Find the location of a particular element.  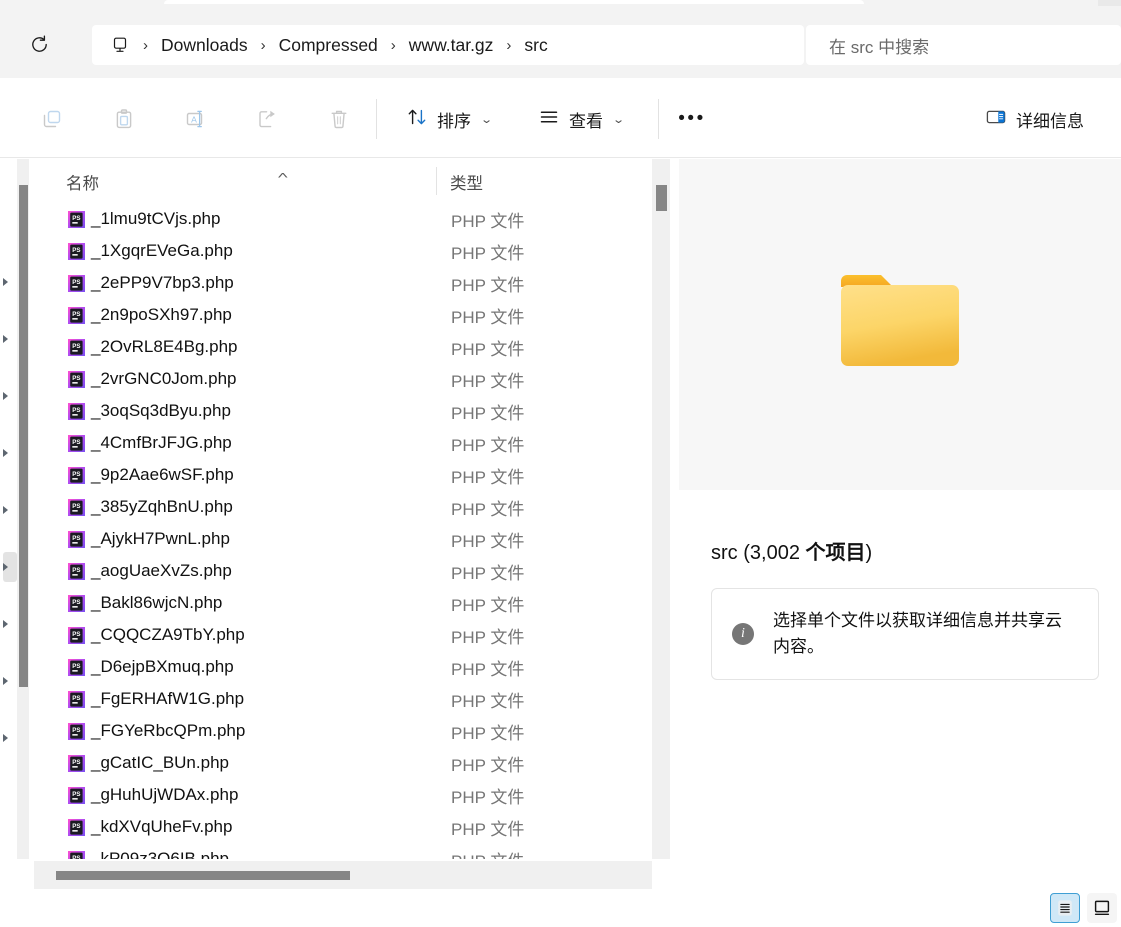

file-row: PS _3oqSq3dByu.php PHP 文件 is located at coordinates (343, 411).